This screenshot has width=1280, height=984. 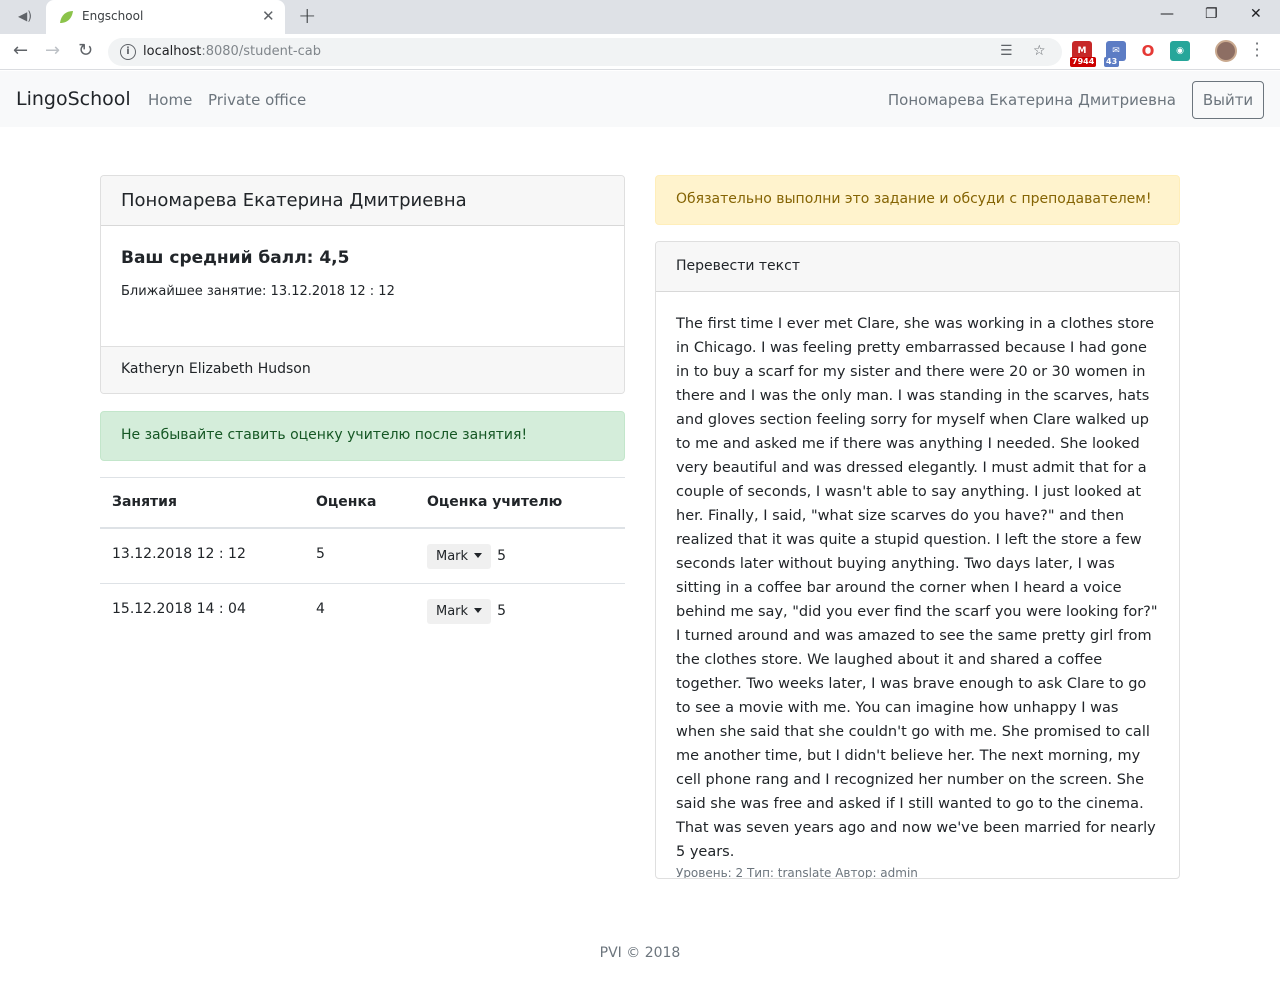 I want to click on average-grade: Ваш средний балл: 4,5, so click(x=235, y=258).